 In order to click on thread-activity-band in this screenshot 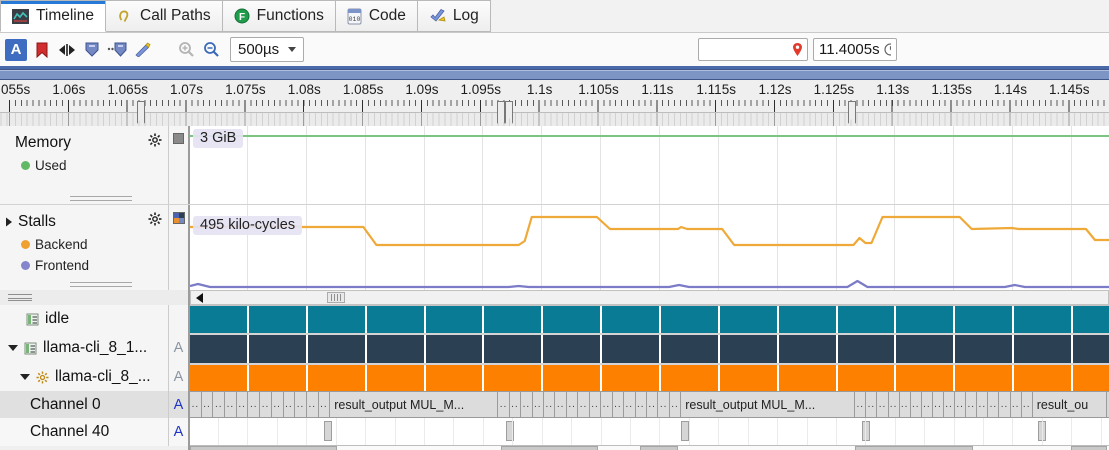, I will do `click(649, 377)`.